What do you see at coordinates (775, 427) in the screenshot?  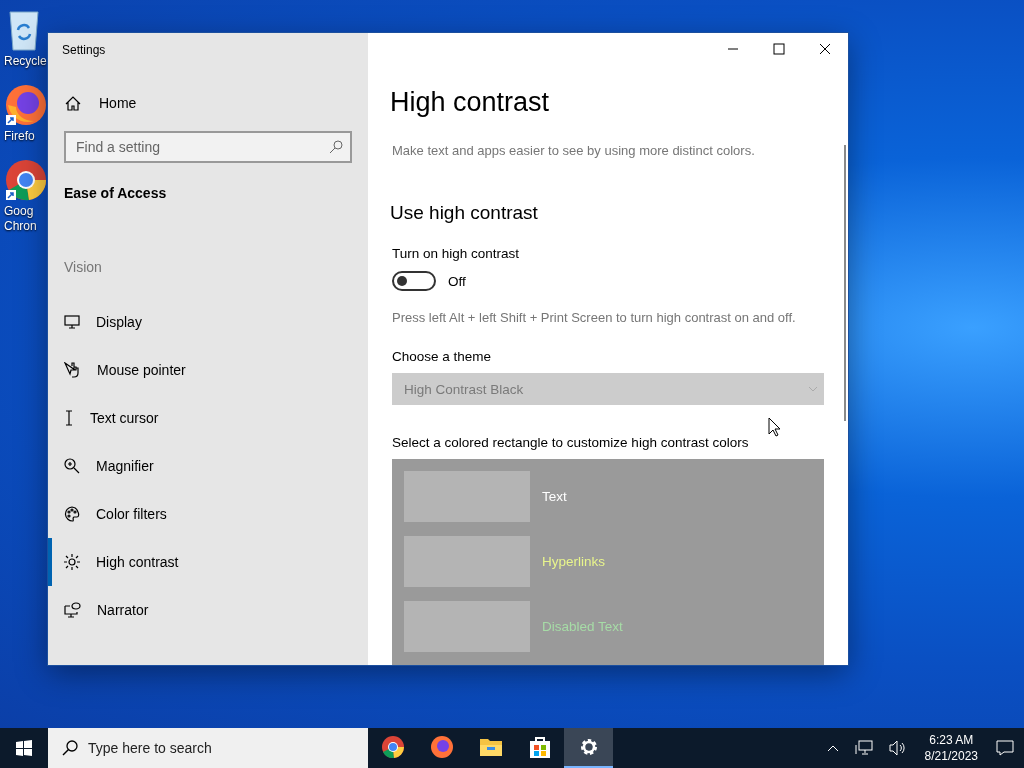 I see `mouse-cursor-icon` at bounding box center [775, 427].